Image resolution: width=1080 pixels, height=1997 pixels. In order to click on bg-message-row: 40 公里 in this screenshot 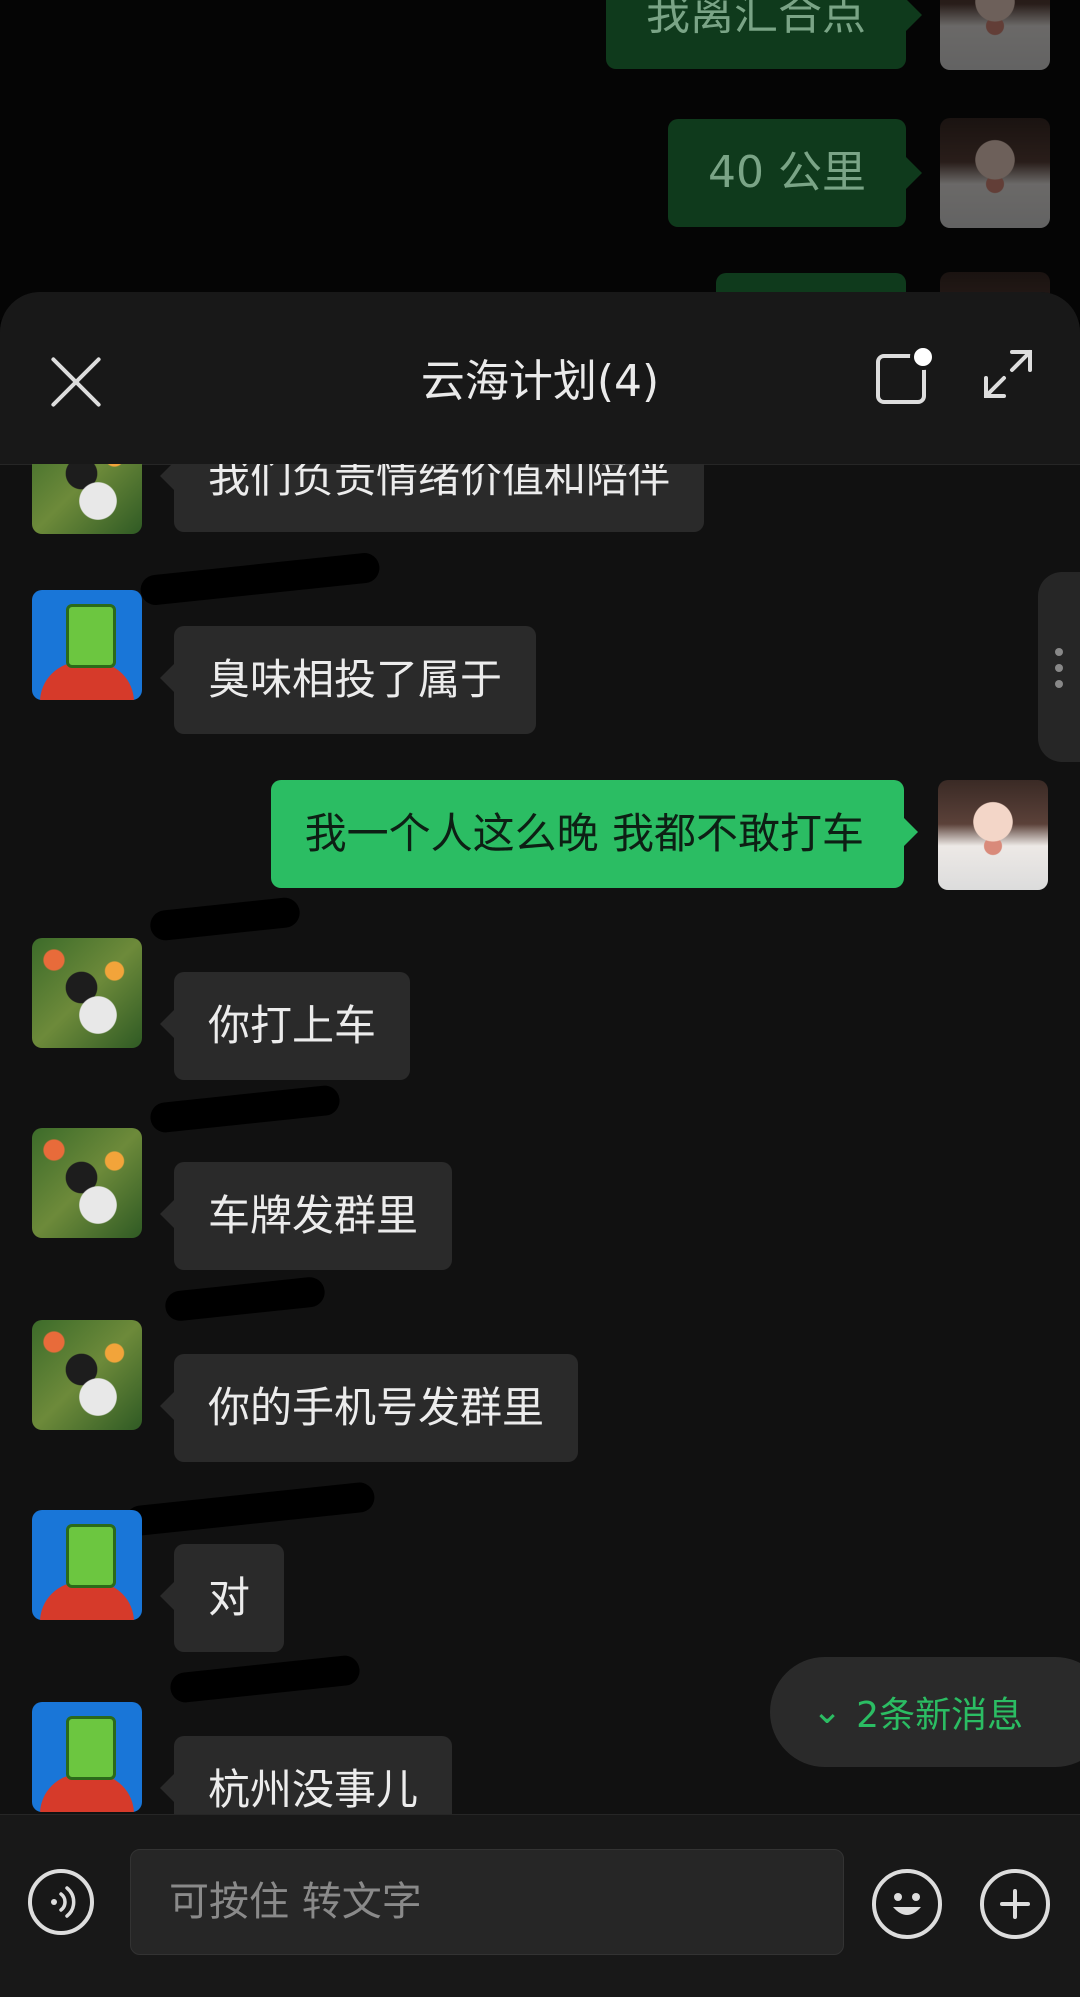, I will do `click(859, 173)`.